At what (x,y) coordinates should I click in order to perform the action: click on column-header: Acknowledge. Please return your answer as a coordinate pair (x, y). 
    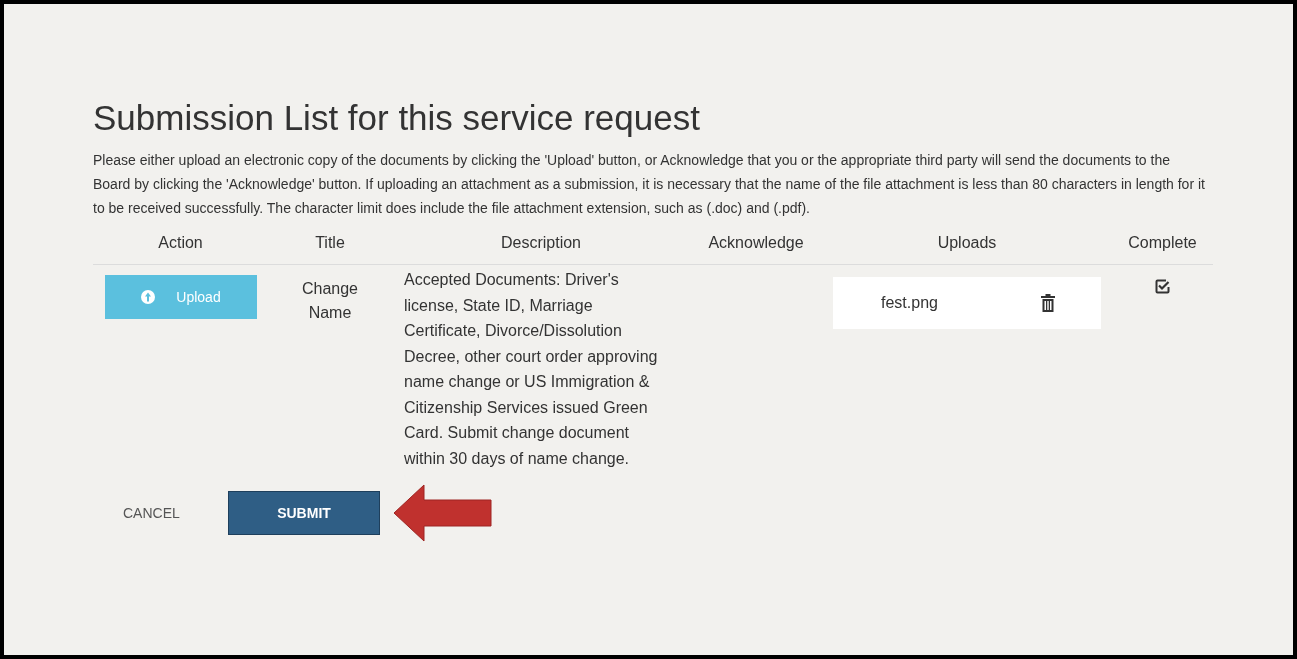
    Looking at the image, I should click on (756, 247).